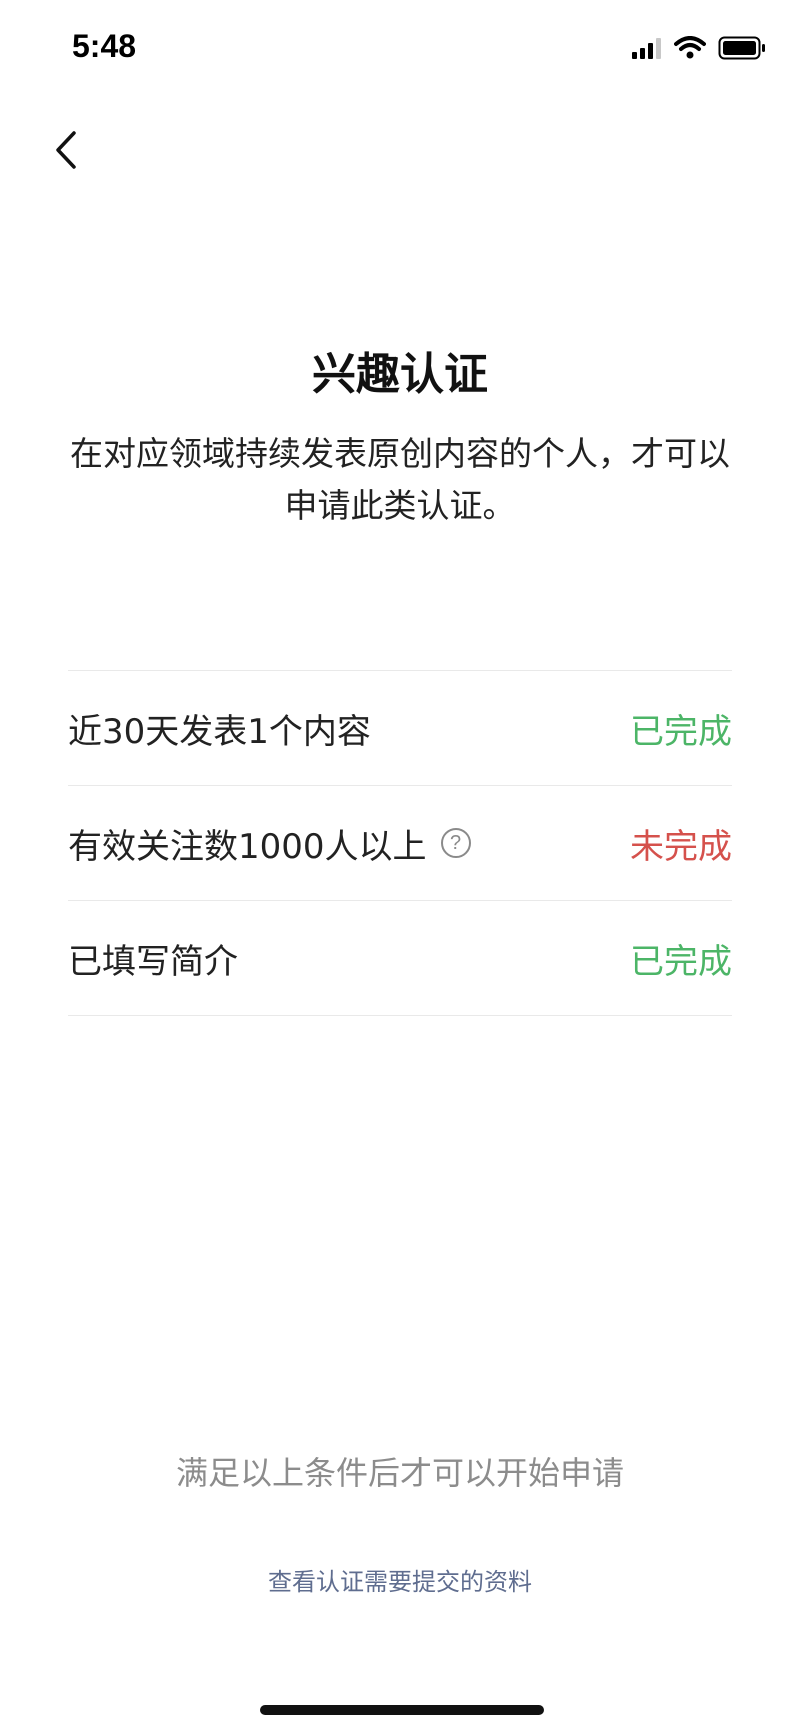 This screenshot has height=1729, width=800. What do you see at coordinates (247, 846) in the screenshot?
I see `requirement-text: 有效关注数1000人以上` at bounding box center [247, 846].